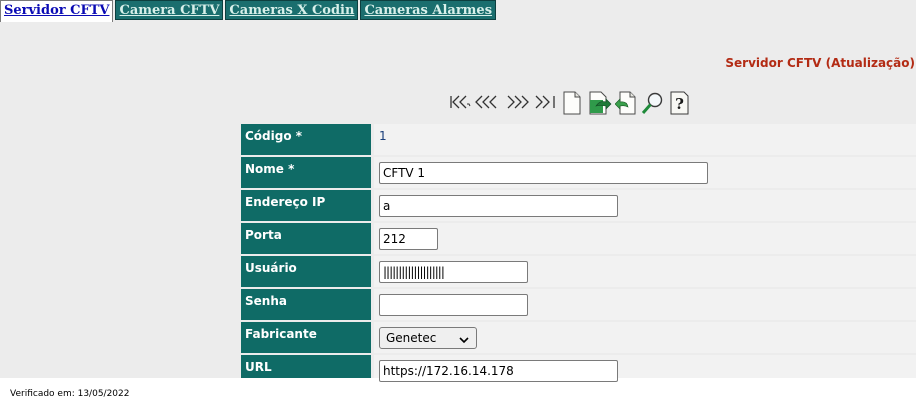 The image size is (916, 408). What do you see at coordinates (546, 102) in the screenshot?
I see `last-record-icon` at bounding box center [546, 102].